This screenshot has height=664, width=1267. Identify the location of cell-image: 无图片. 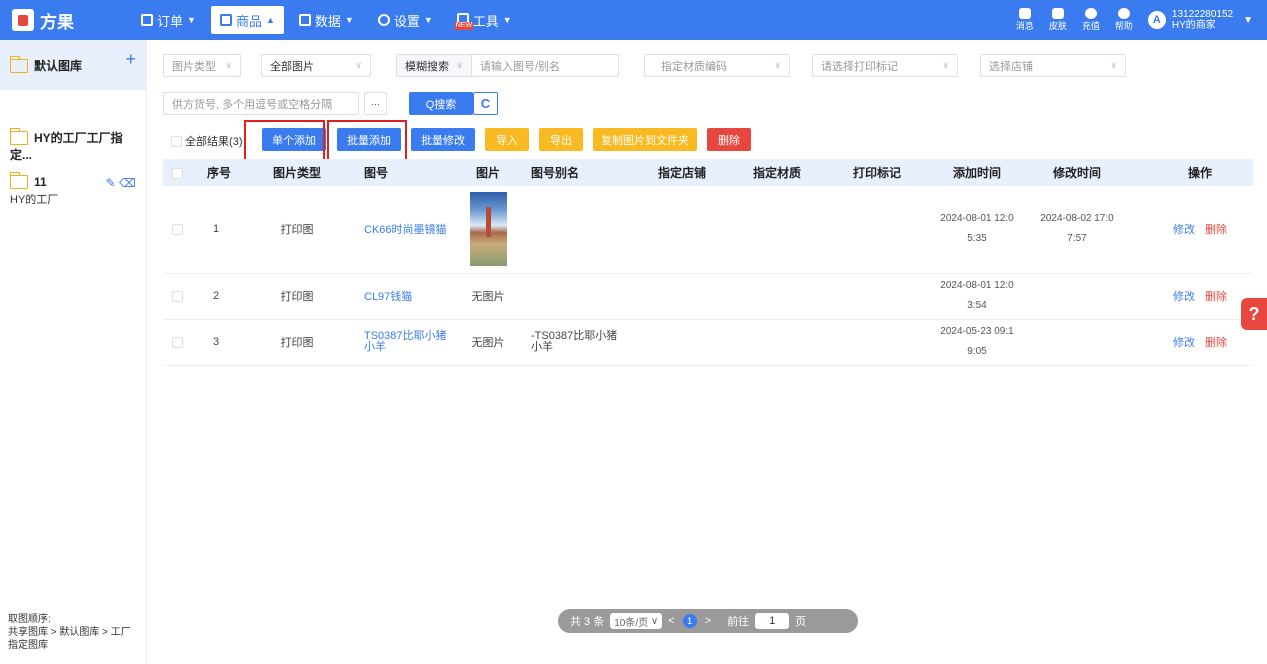
(488, 296).